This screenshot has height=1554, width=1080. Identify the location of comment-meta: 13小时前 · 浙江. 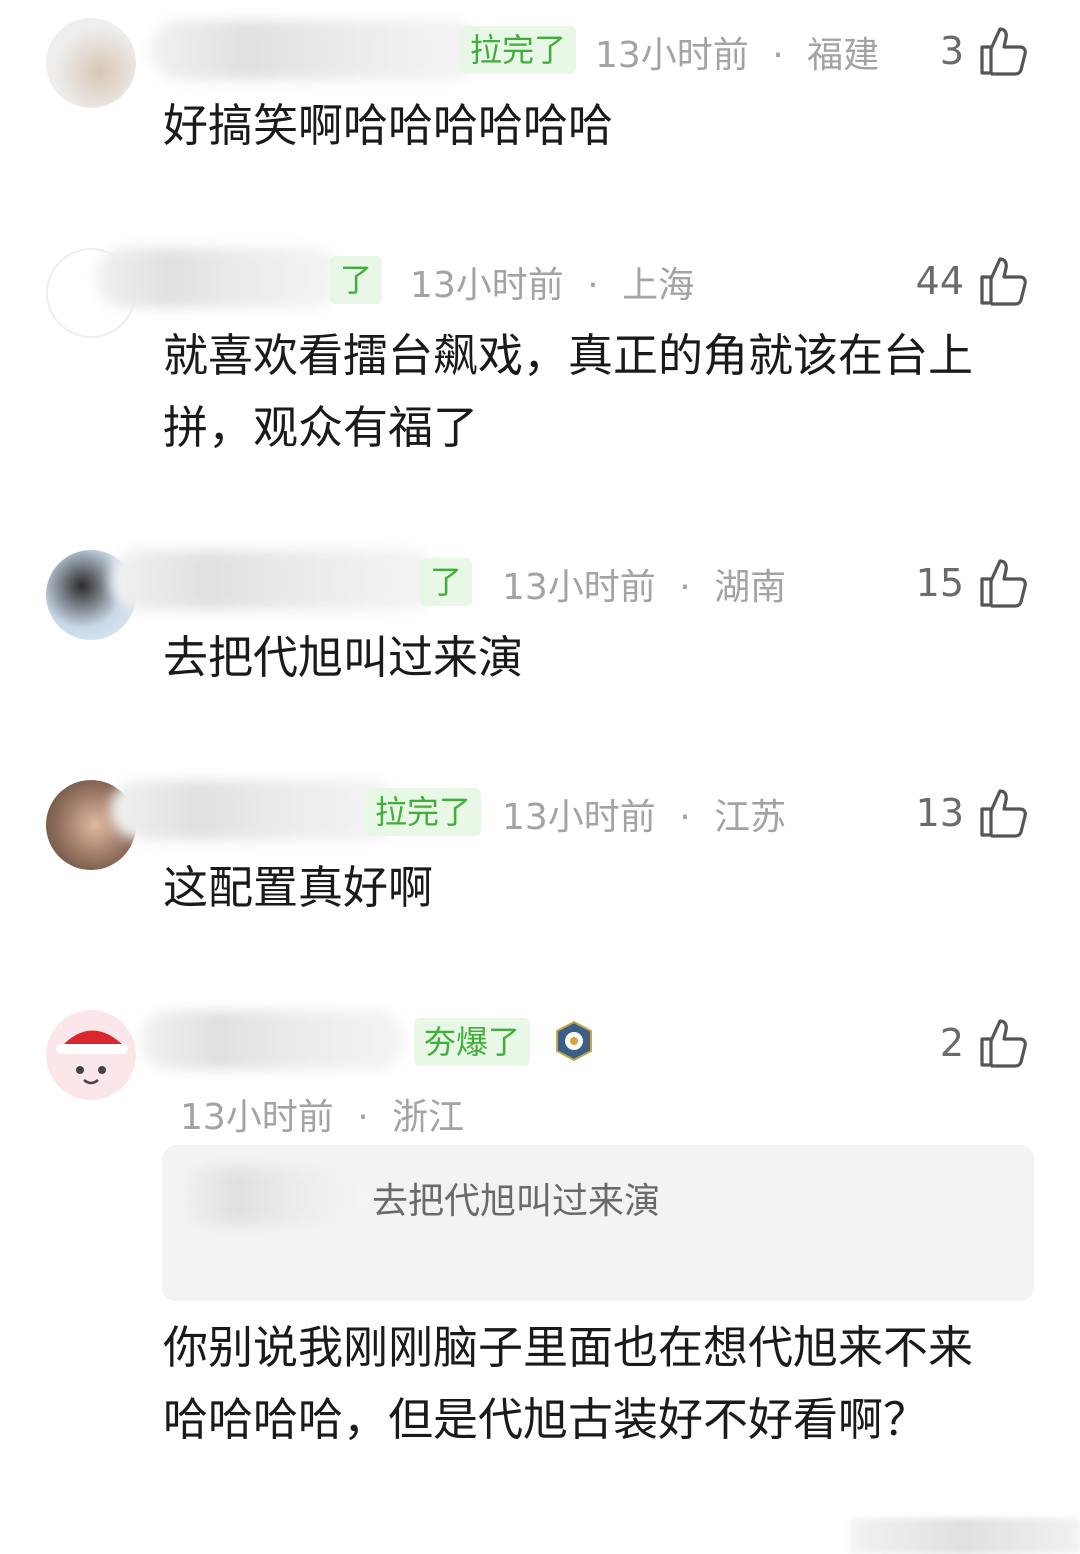
(322, 1114).